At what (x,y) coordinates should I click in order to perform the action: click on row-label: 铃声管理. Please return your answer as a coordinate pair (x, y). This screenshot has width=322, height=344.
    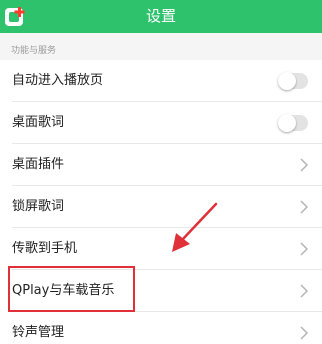
    Looking at the image, I should click on (38, 332).